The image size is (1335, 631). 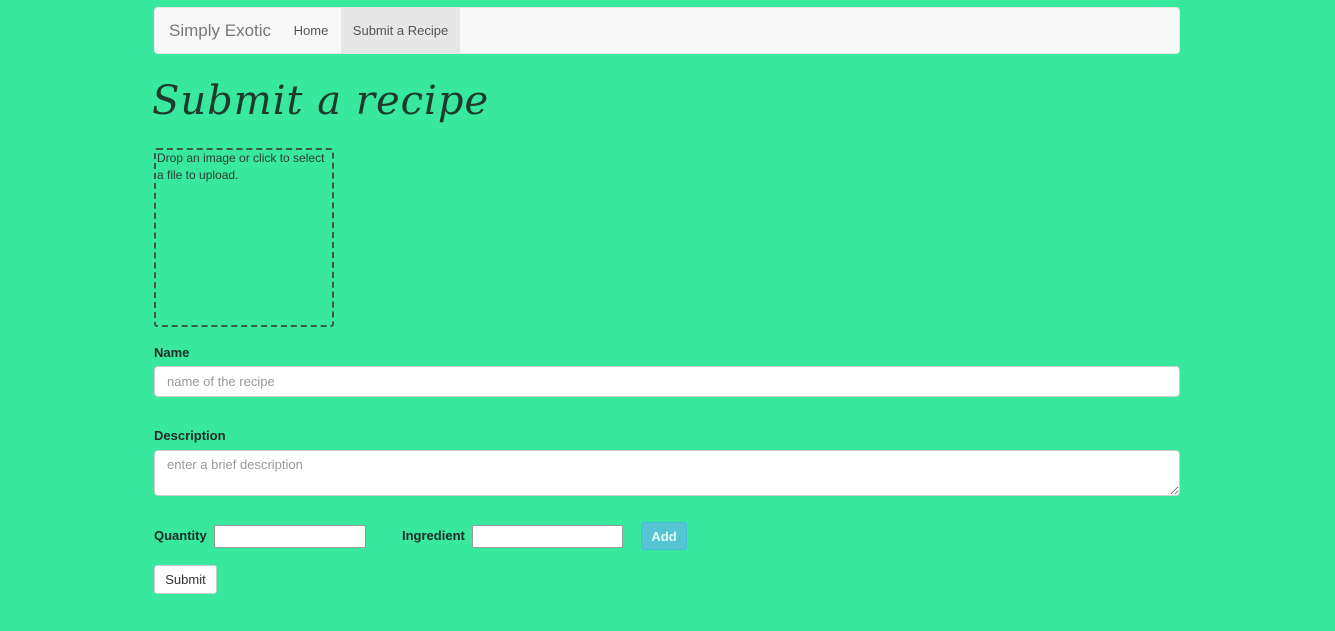 What do you see at coordinates (400, 30) in the screenshot?
I see `nav-item-submit-recipe: Submit a Recipe` at bounding box center [400, 30].